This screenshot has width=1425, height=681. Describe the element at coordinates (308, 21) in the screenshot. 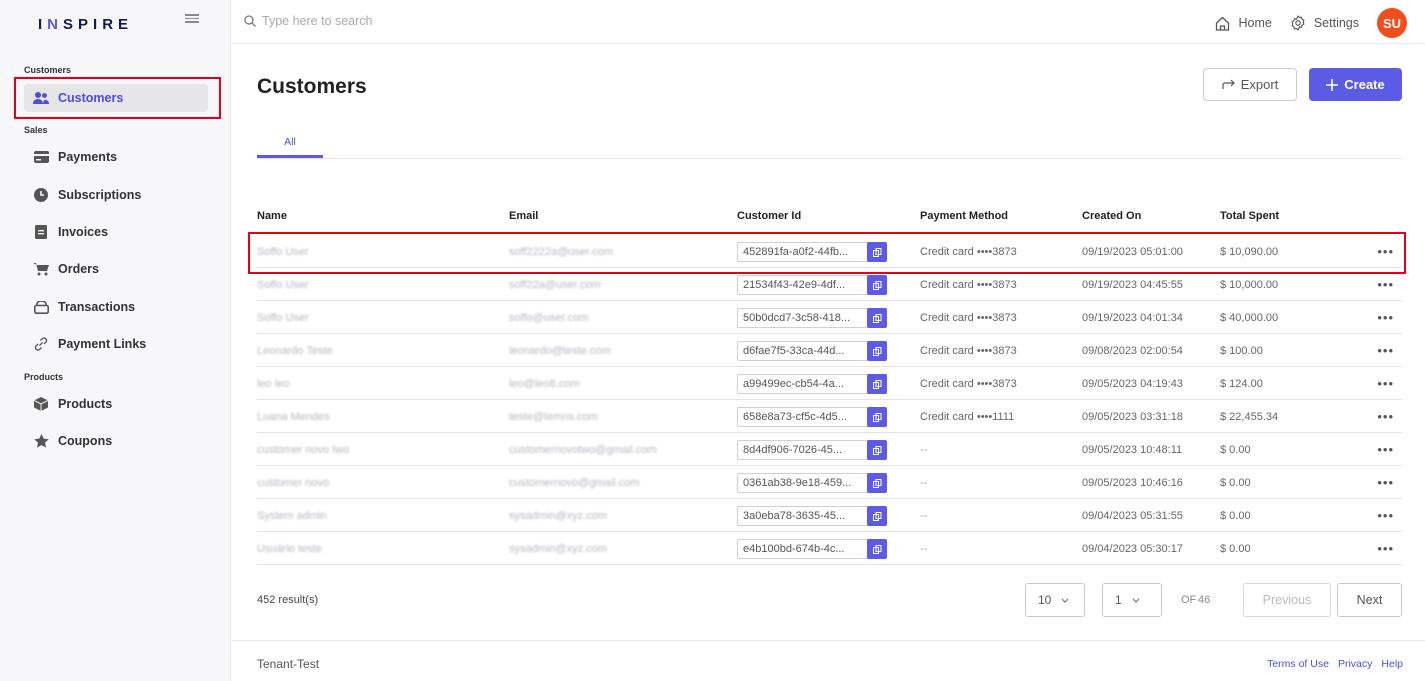

I see `search-input: Type here to search` at that location.